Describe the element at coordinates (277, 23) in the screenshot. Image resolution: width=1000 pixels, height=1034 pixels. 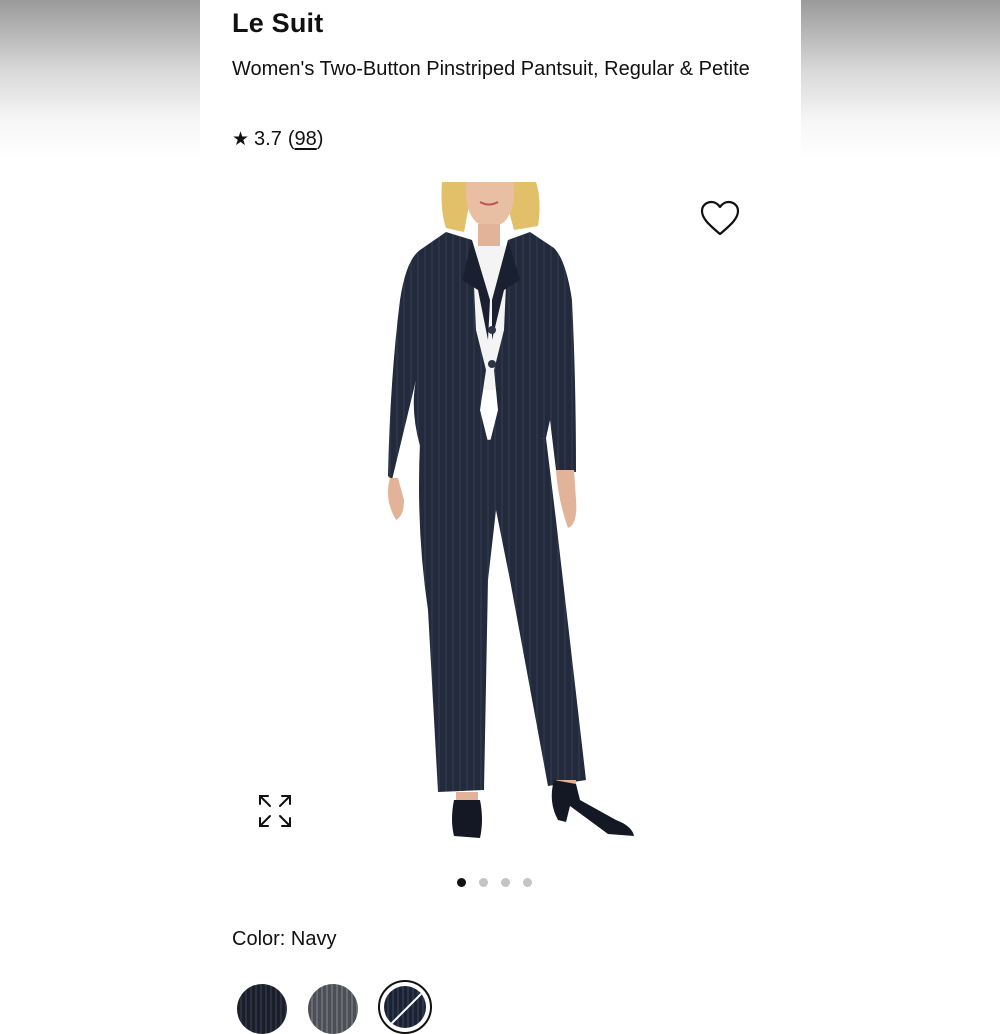
I see `brand-name: Le Suit` at that location.